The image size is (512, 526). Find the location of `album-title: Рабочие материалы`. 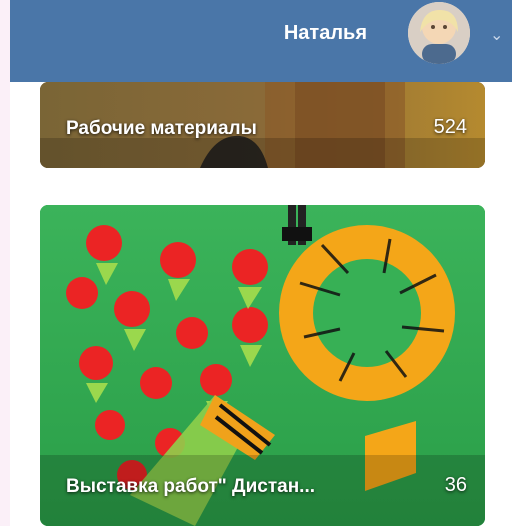

album-title: Рабочие материалы is located at coordinates (161, 128).